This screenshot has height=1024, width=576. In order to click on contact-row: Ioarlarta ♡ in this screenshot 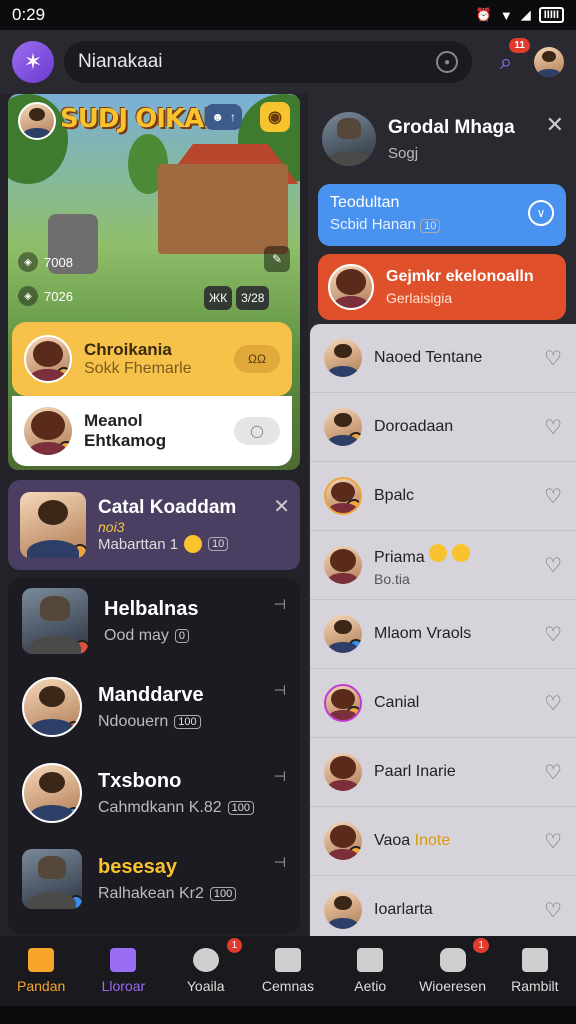, I will do `click(443, 906)`.